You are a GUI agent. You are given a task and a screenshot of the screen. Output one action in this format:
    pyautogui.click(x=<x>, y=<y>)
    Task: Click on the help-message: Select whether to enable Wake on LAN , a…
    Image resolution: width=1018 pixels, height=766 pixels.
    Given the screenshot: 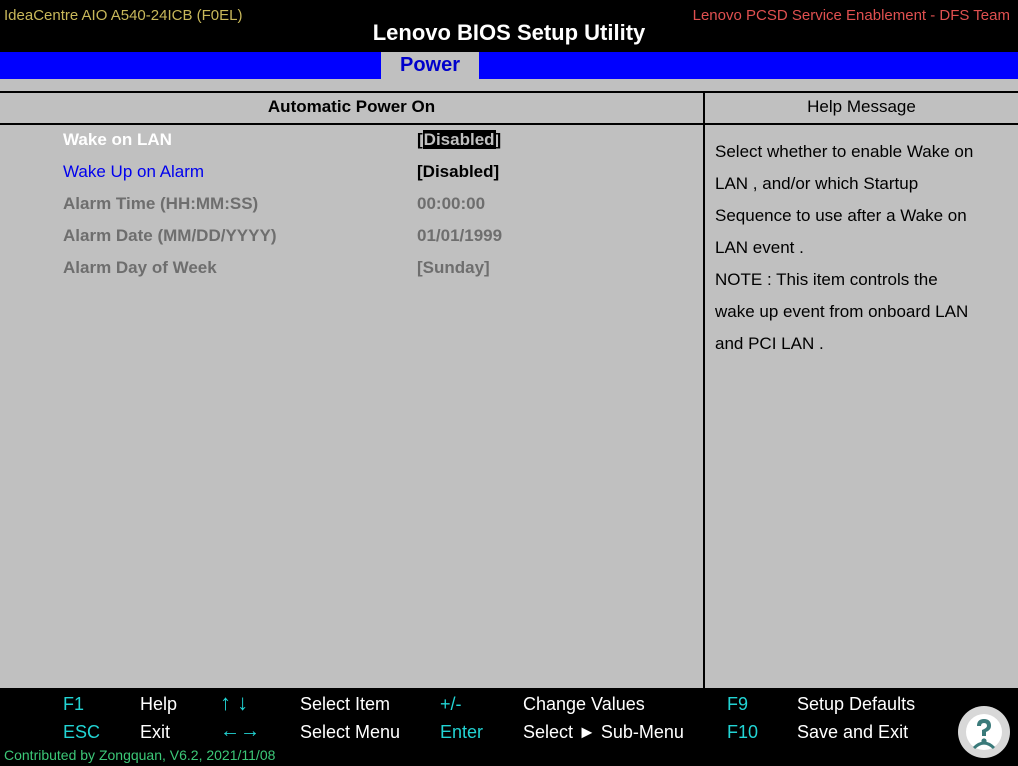 What is the action you would take?
    pyautogui.click(x=860, y=248)
    